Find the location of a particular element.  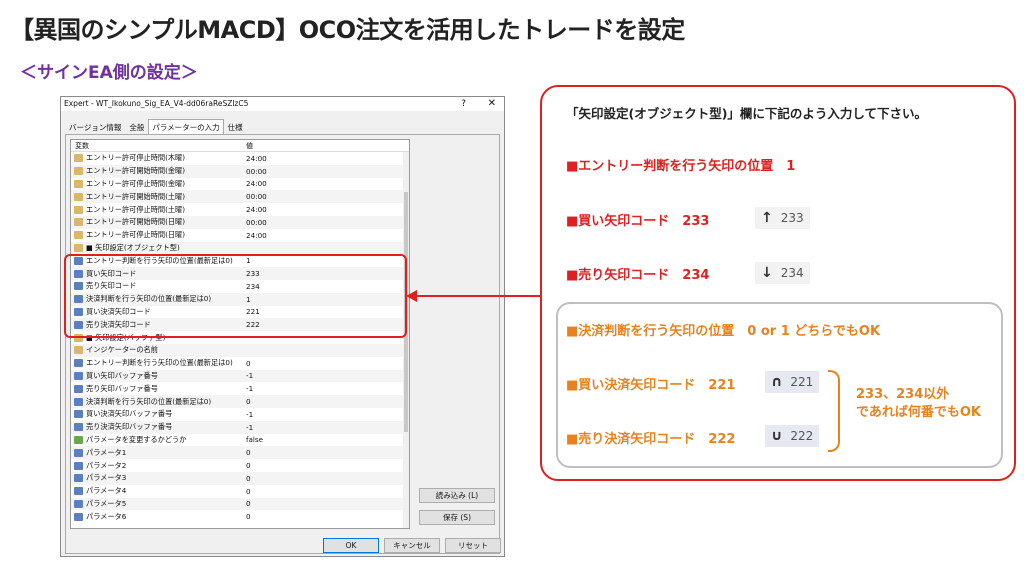

parameter-name: インジケーターの名前 is located at coordinates (122, 350).